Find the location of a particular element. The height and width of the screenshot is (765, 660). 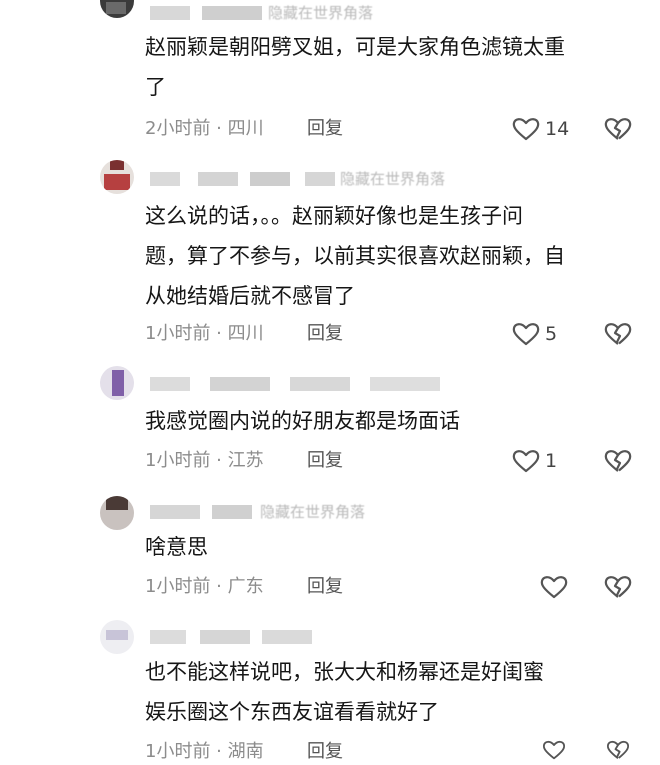

comment-meta: 1小时前 · 广东 回复 is located at coordinates (244, 587).